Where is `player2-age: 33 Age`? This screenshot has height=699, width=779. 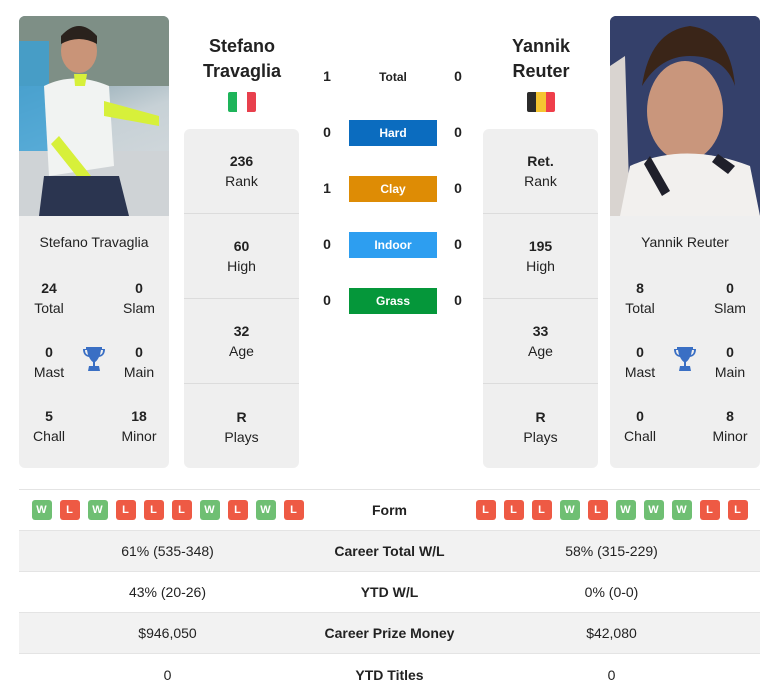
player2-age: 33 Age is located at coordinates (540, 341).